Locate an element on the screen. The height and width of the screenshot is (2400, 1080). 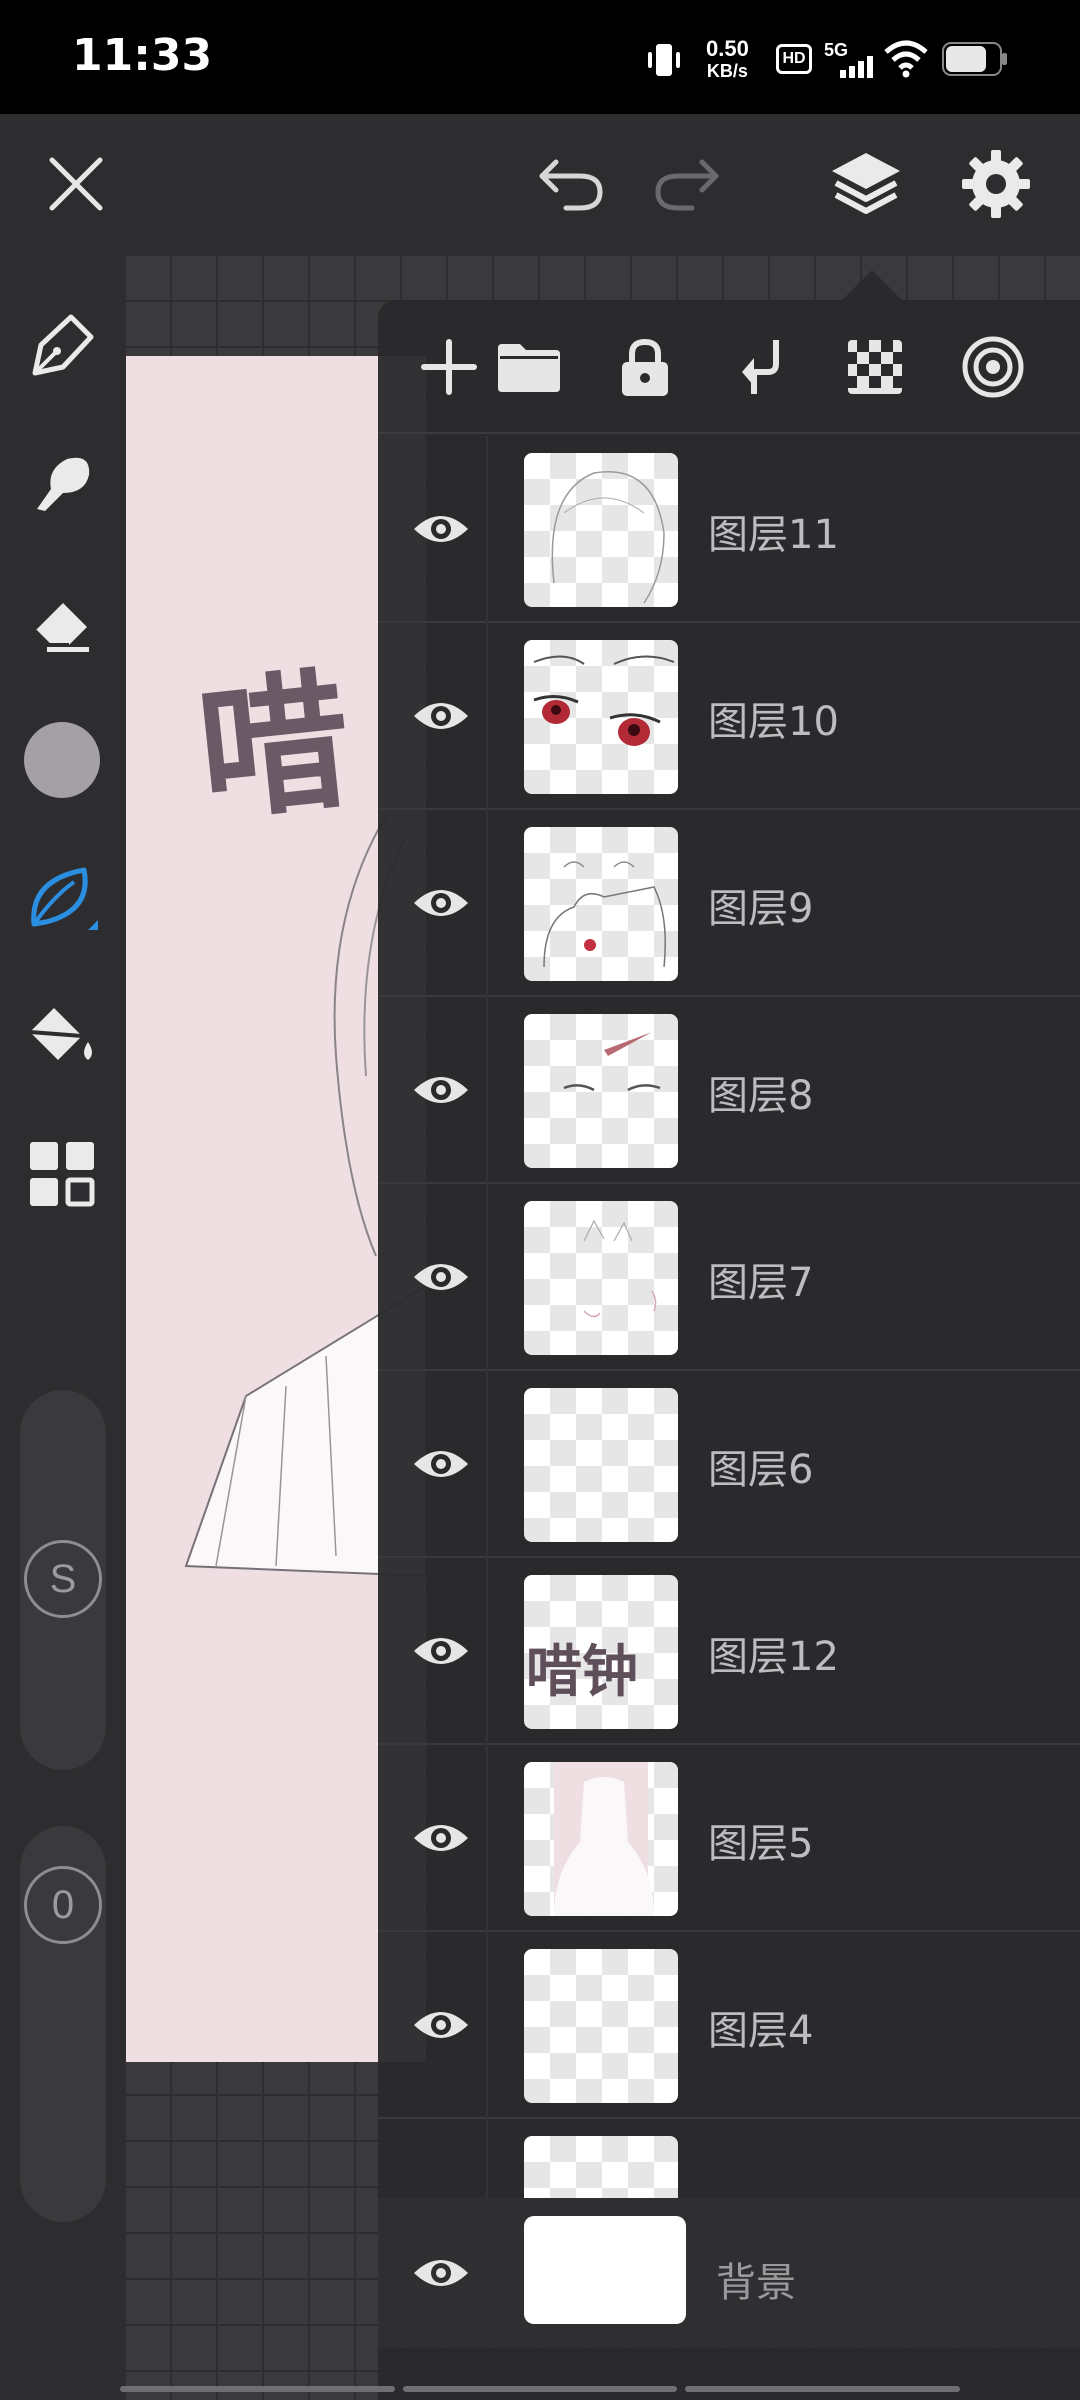
redo-button is located at coordinates (686, 184).